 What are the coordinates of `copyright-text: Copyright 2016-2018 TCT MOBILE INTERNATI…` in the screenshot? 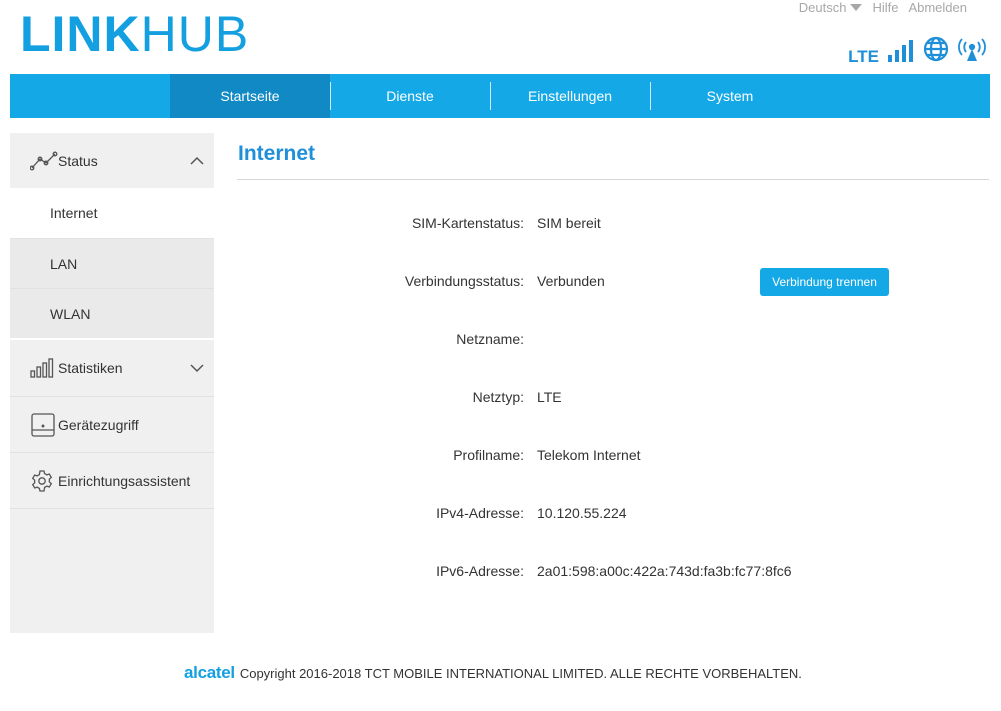 It's located at (520, 673).